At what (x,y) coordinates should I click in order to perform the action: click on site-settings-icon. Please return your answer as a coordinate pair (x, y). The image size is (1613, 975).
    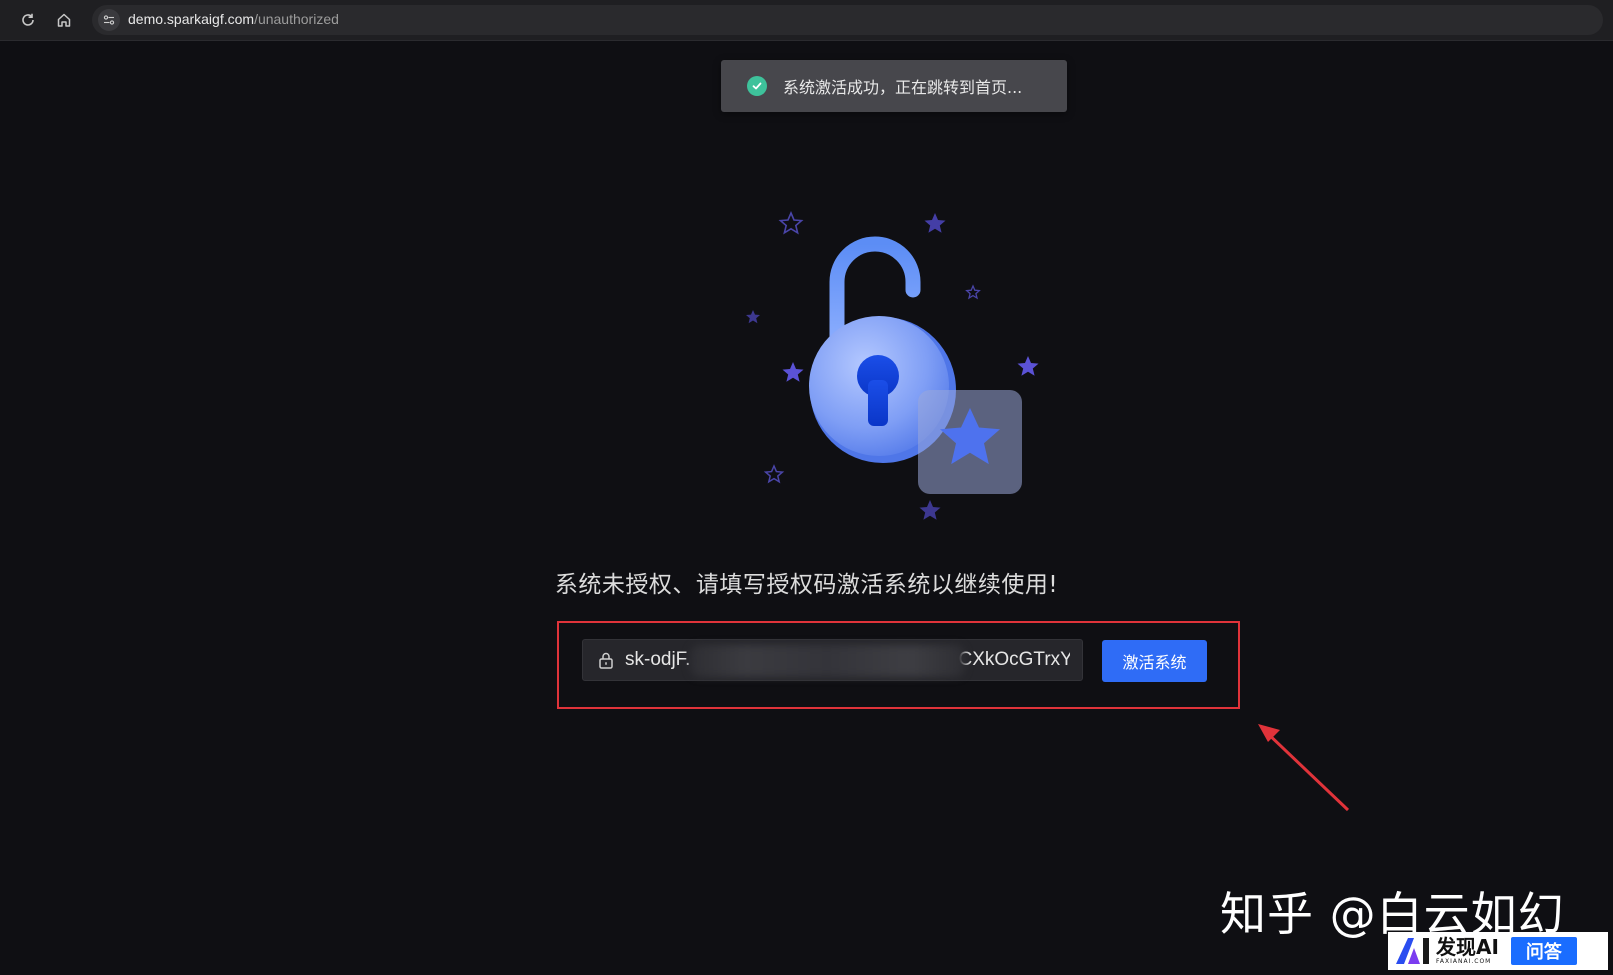
    Looking at the image, I should click on (109, 20).